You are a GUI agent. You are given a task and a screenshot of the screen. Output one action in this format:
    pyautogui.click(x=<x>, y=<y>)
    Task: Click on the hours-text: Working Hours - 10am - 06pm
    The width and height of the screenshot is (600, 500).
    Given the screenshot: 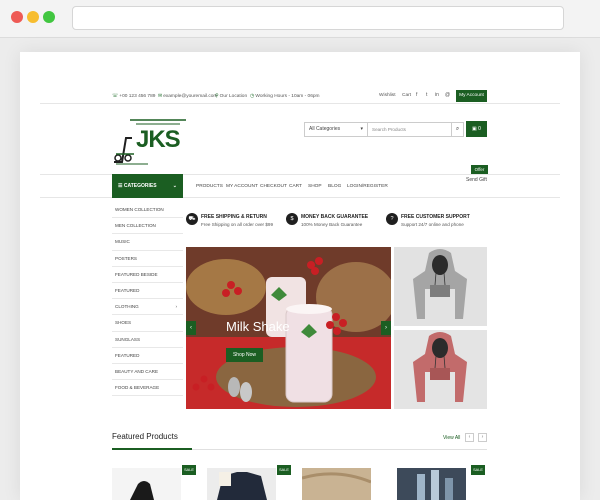 What is the action you would take?
    pyautogui.click(x=287, y=96)
    